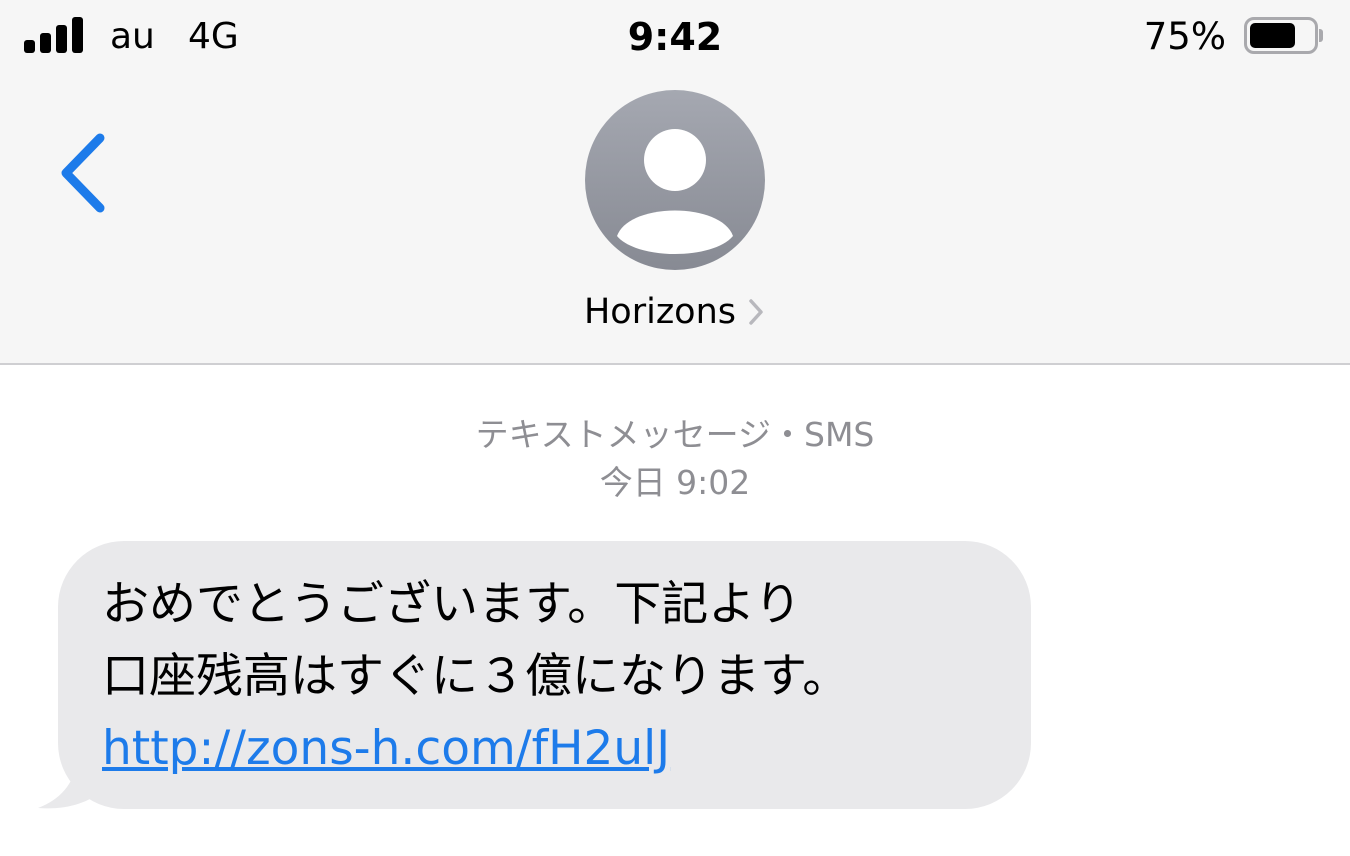  Describe the element at coordinates (756, 312) in the screenshot. I see `chevron-right-icon` at that location.